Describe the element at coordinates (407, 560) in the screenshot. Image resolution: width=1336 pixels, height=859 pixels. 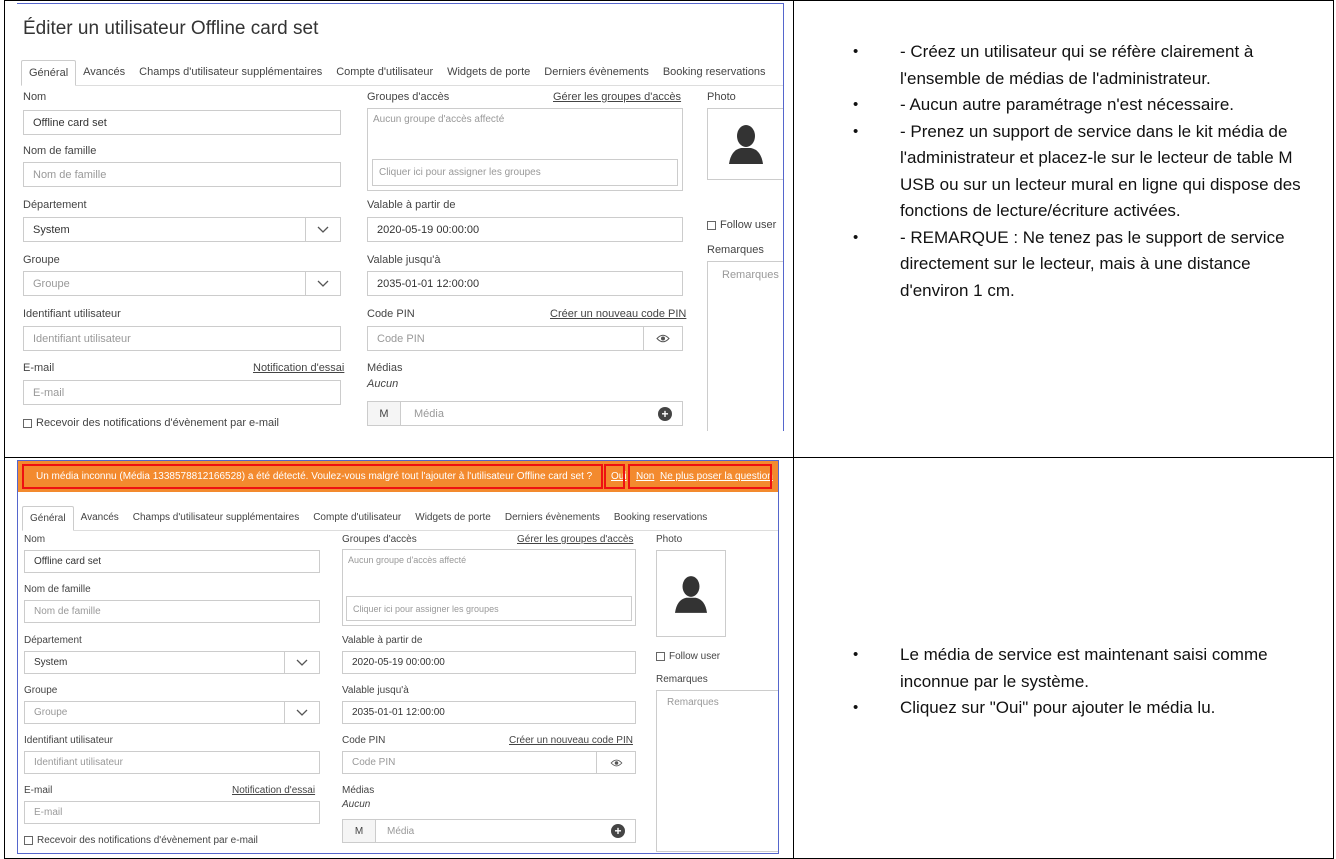
I see `no-groups-text: Aucun groupe d'accès affecté` at that location.